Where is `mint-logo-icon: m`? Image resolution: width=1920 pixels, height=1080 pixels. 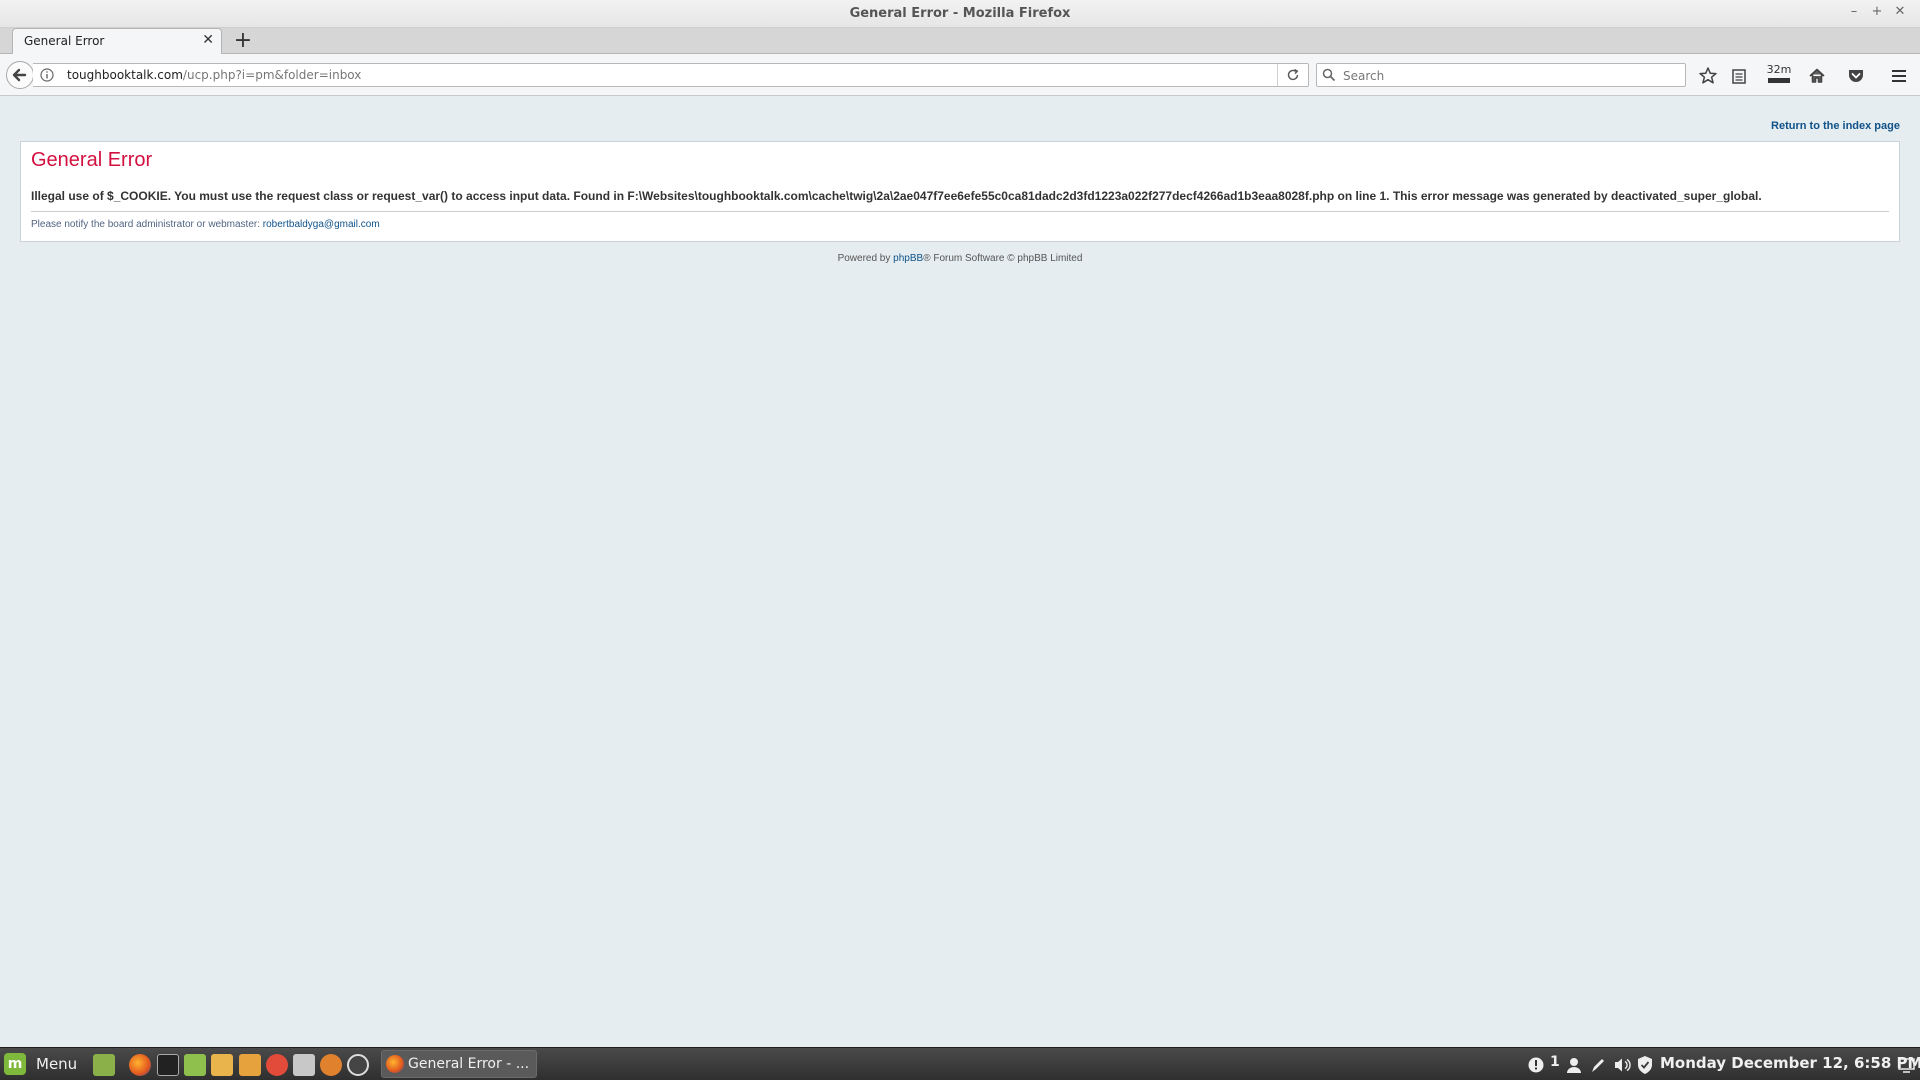
mint-logo-icon: m is located at coordinates (15, 1064).